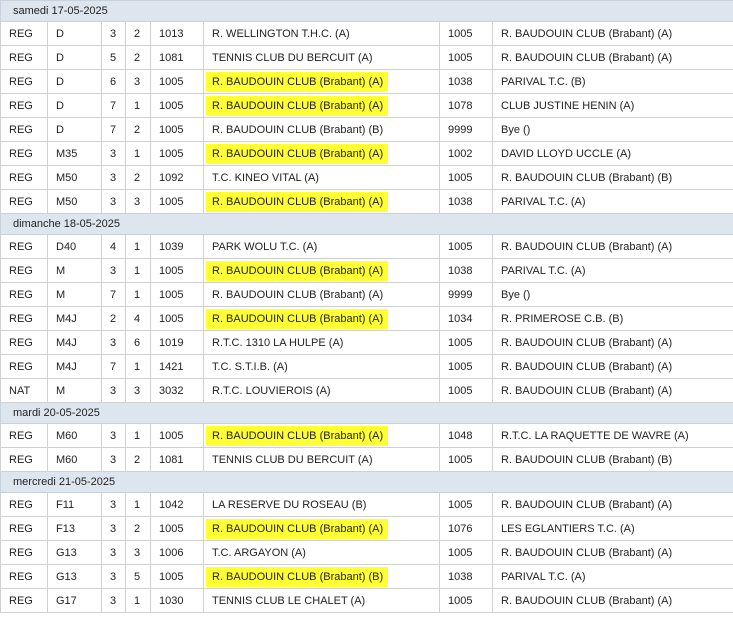  I want to click on home-team-cell: R.T.C. LOUVIEROIS (A), so click(321, 390).